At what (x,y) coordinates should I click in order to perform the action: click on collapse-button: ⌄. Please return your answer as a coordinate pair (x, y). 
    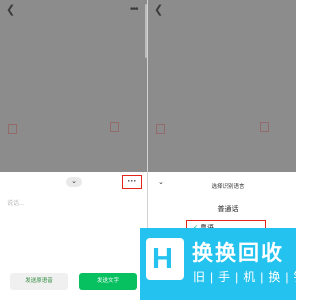
    Looking at the image, I should click on (74, 182).